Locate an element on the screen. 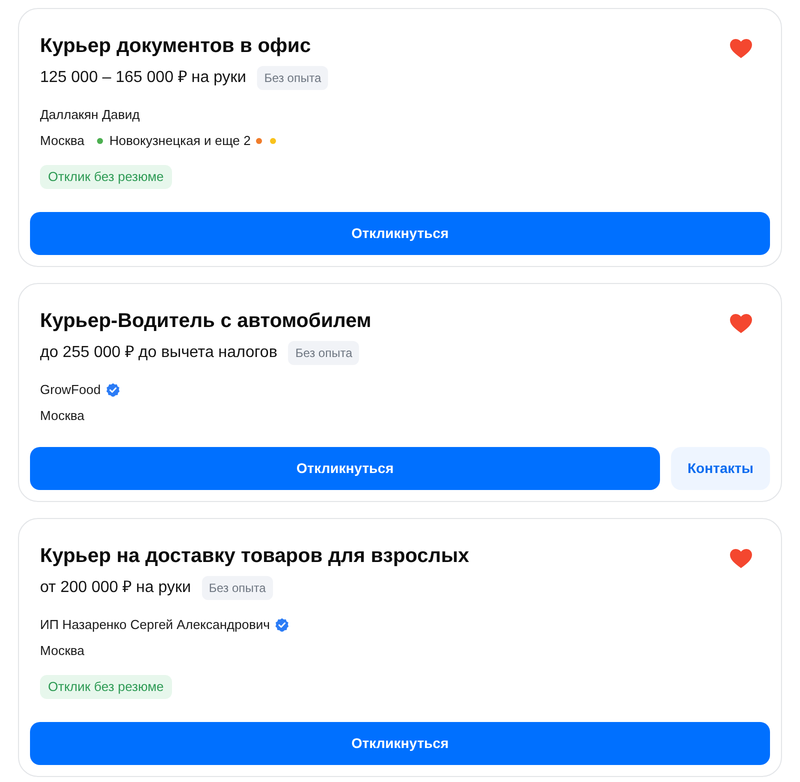 The width and height of the screenshot is (800, 782). contacts-button: Контакты is located at coordinates (720, 468).